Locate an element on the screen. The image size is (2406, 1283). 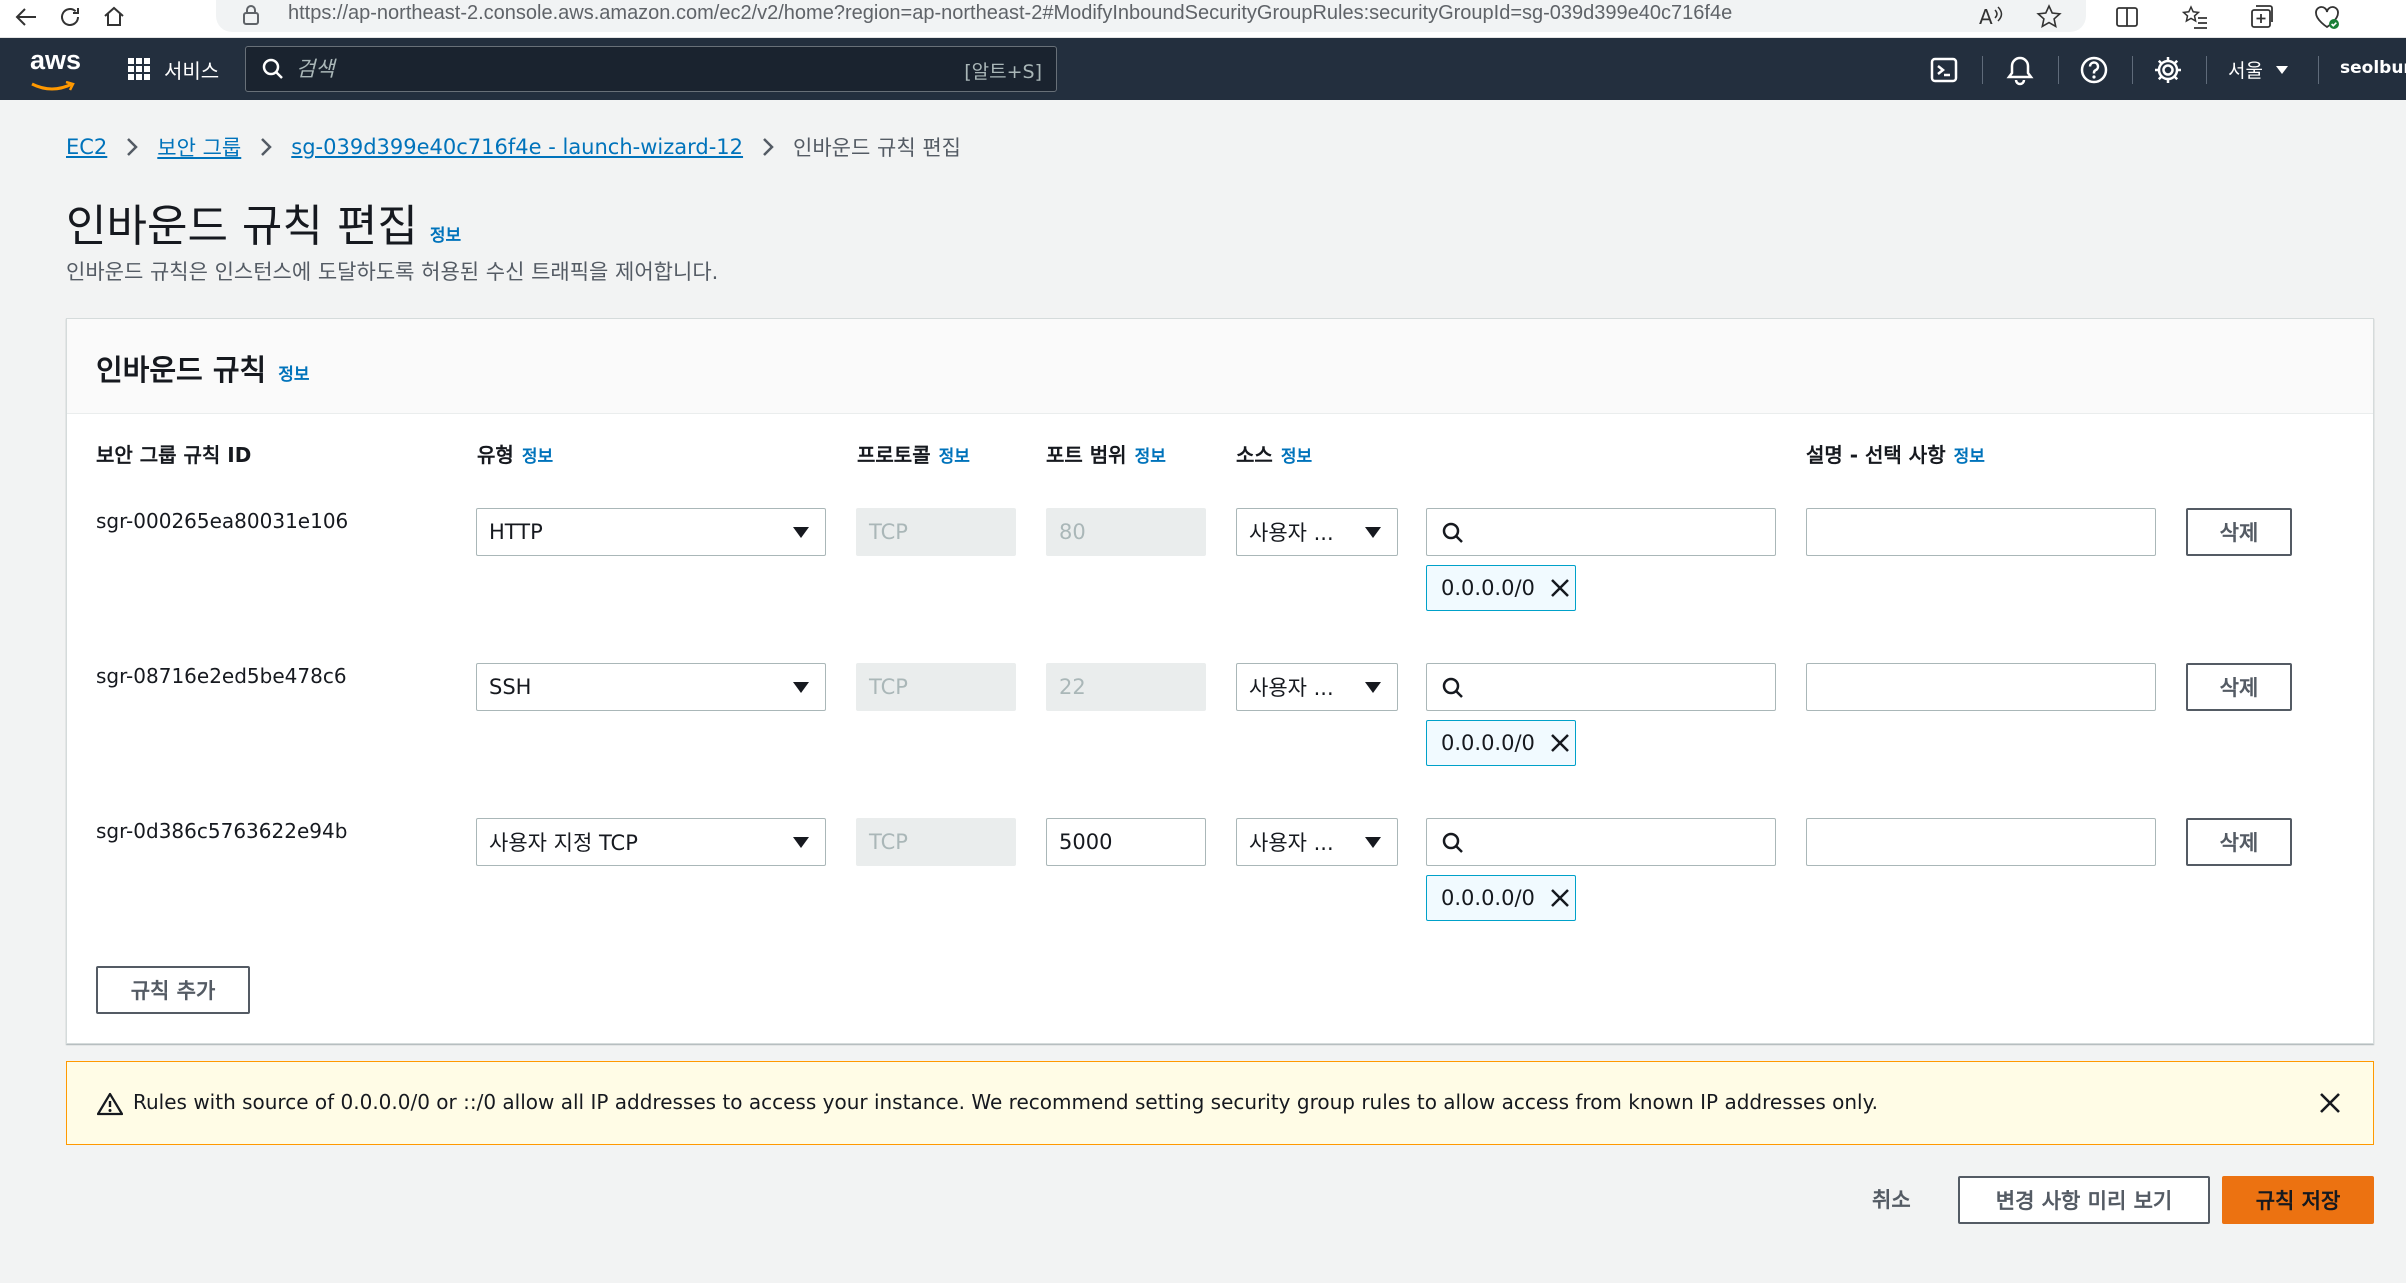
port-range-input is located at coordinates (1126, 842).